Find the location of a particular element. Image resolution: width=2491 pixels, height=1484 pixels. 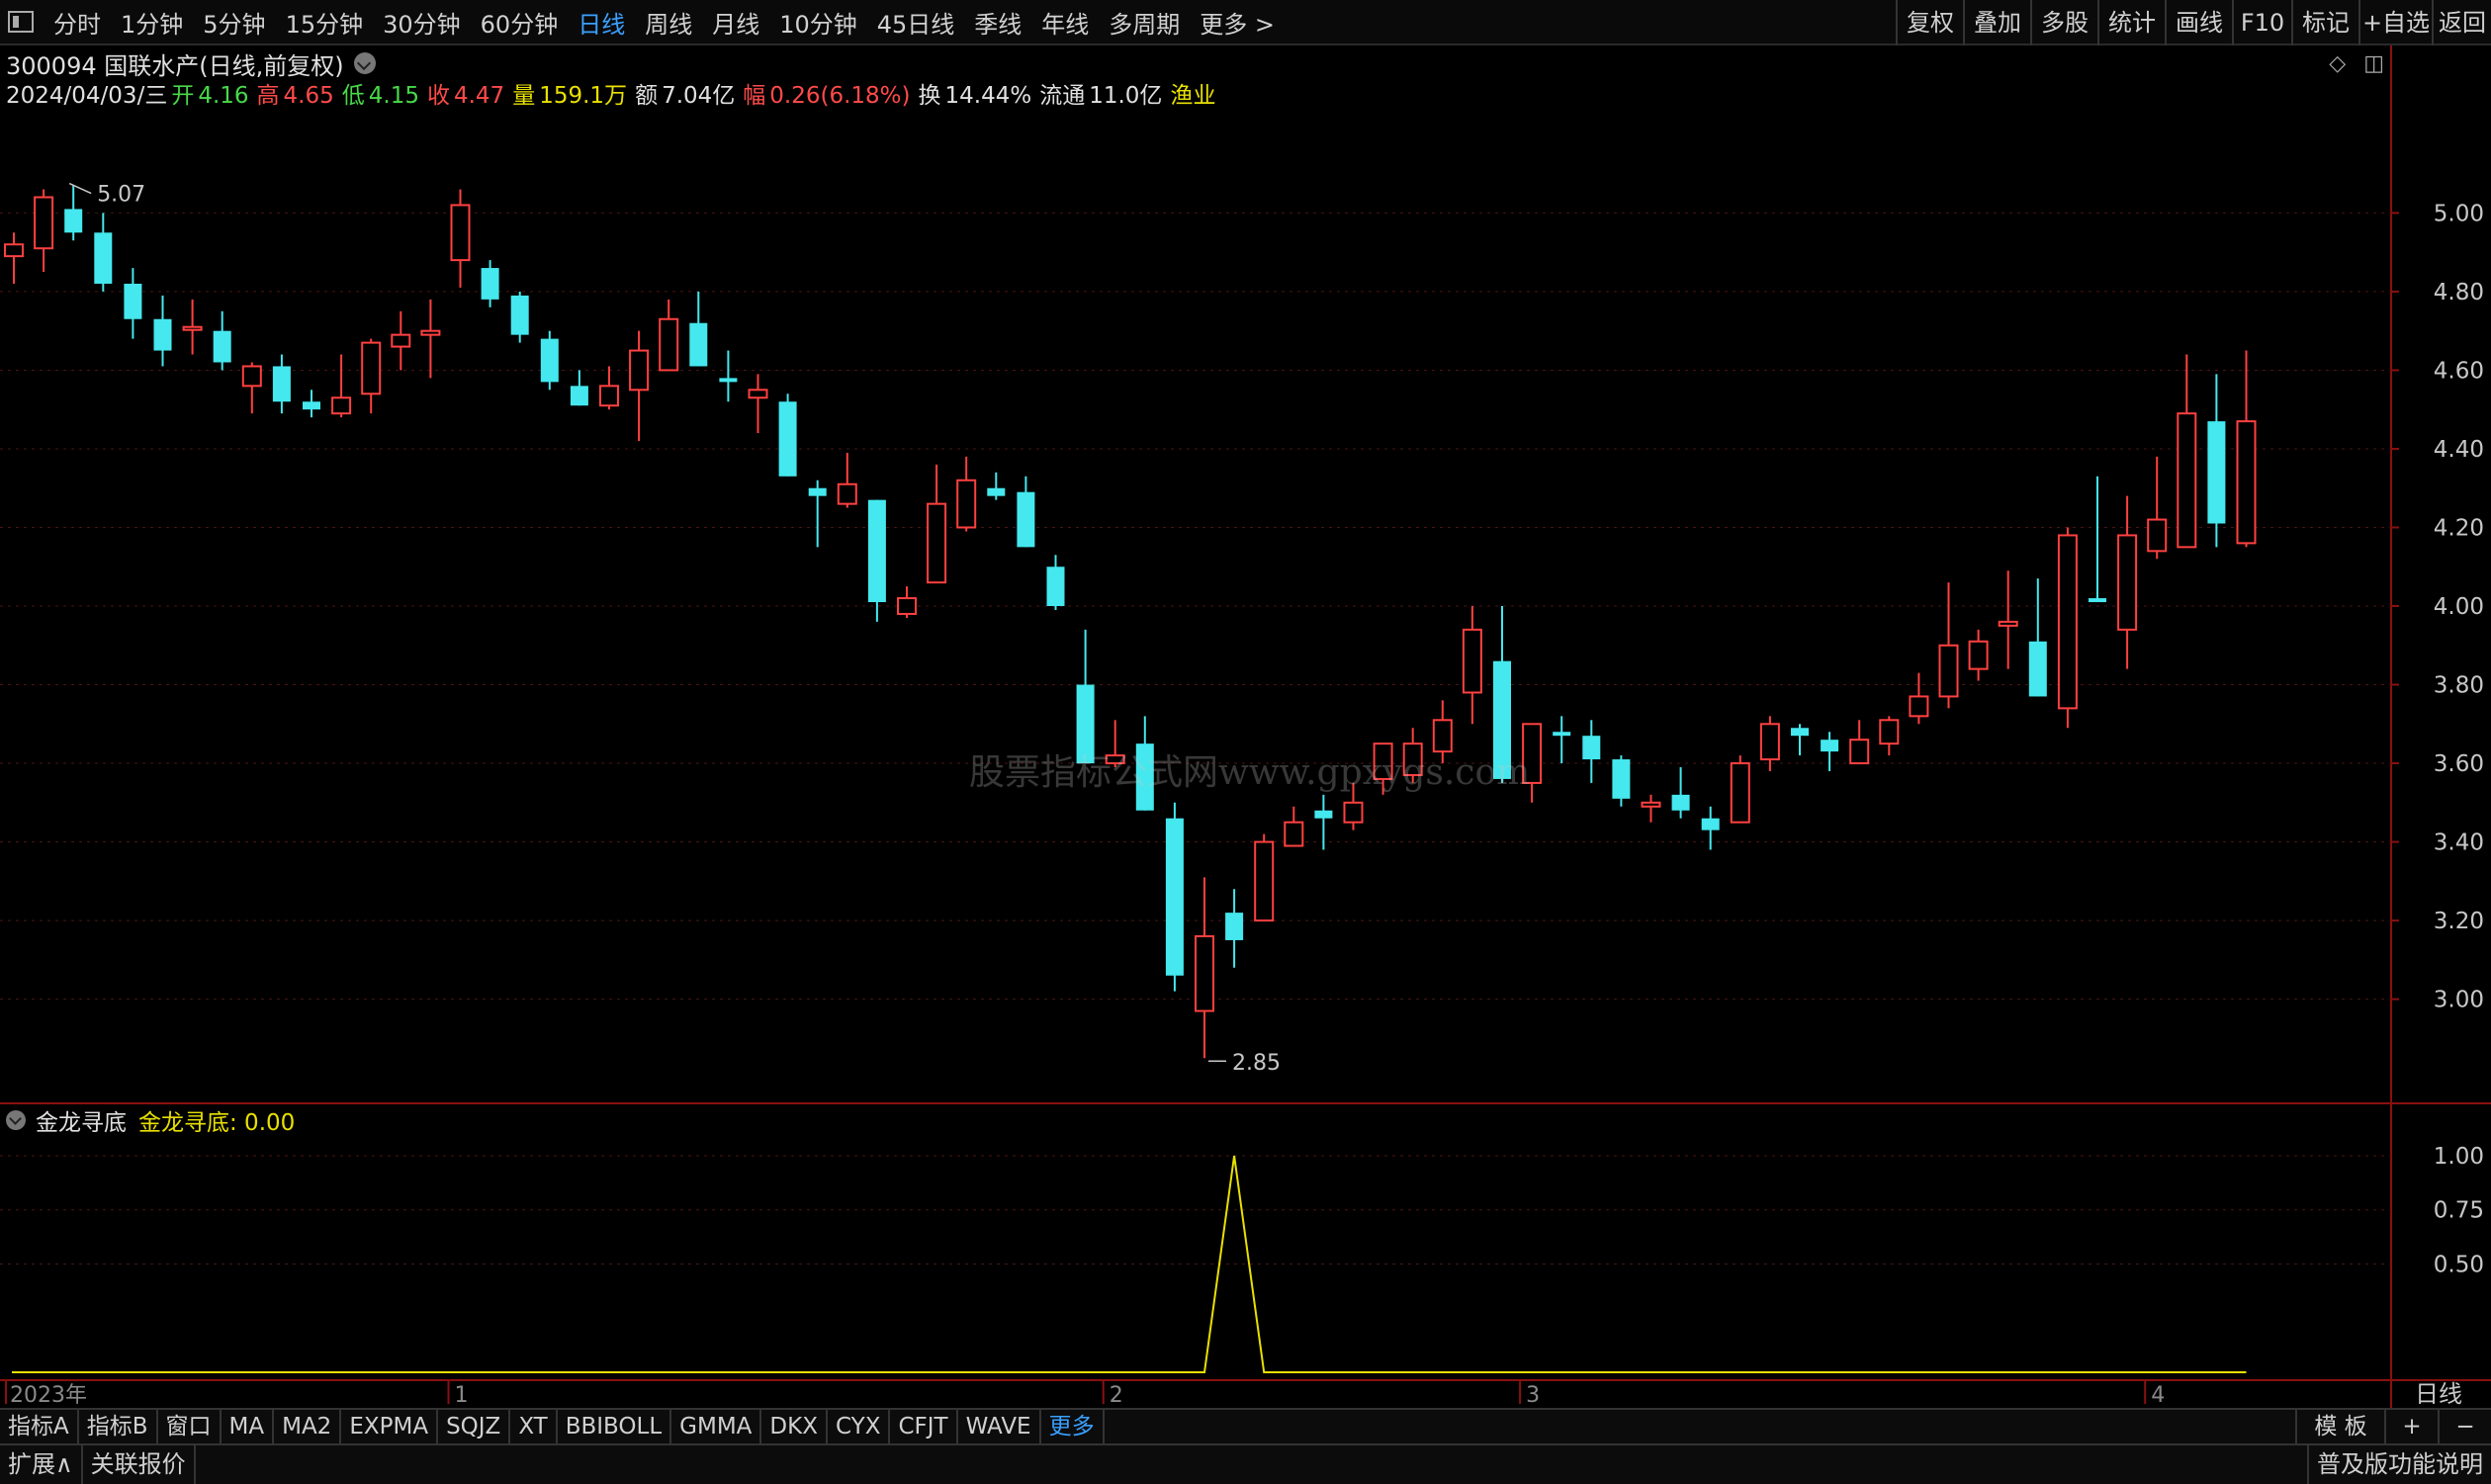

template-button: 模 板 is located at coordinates (2339, 1426).